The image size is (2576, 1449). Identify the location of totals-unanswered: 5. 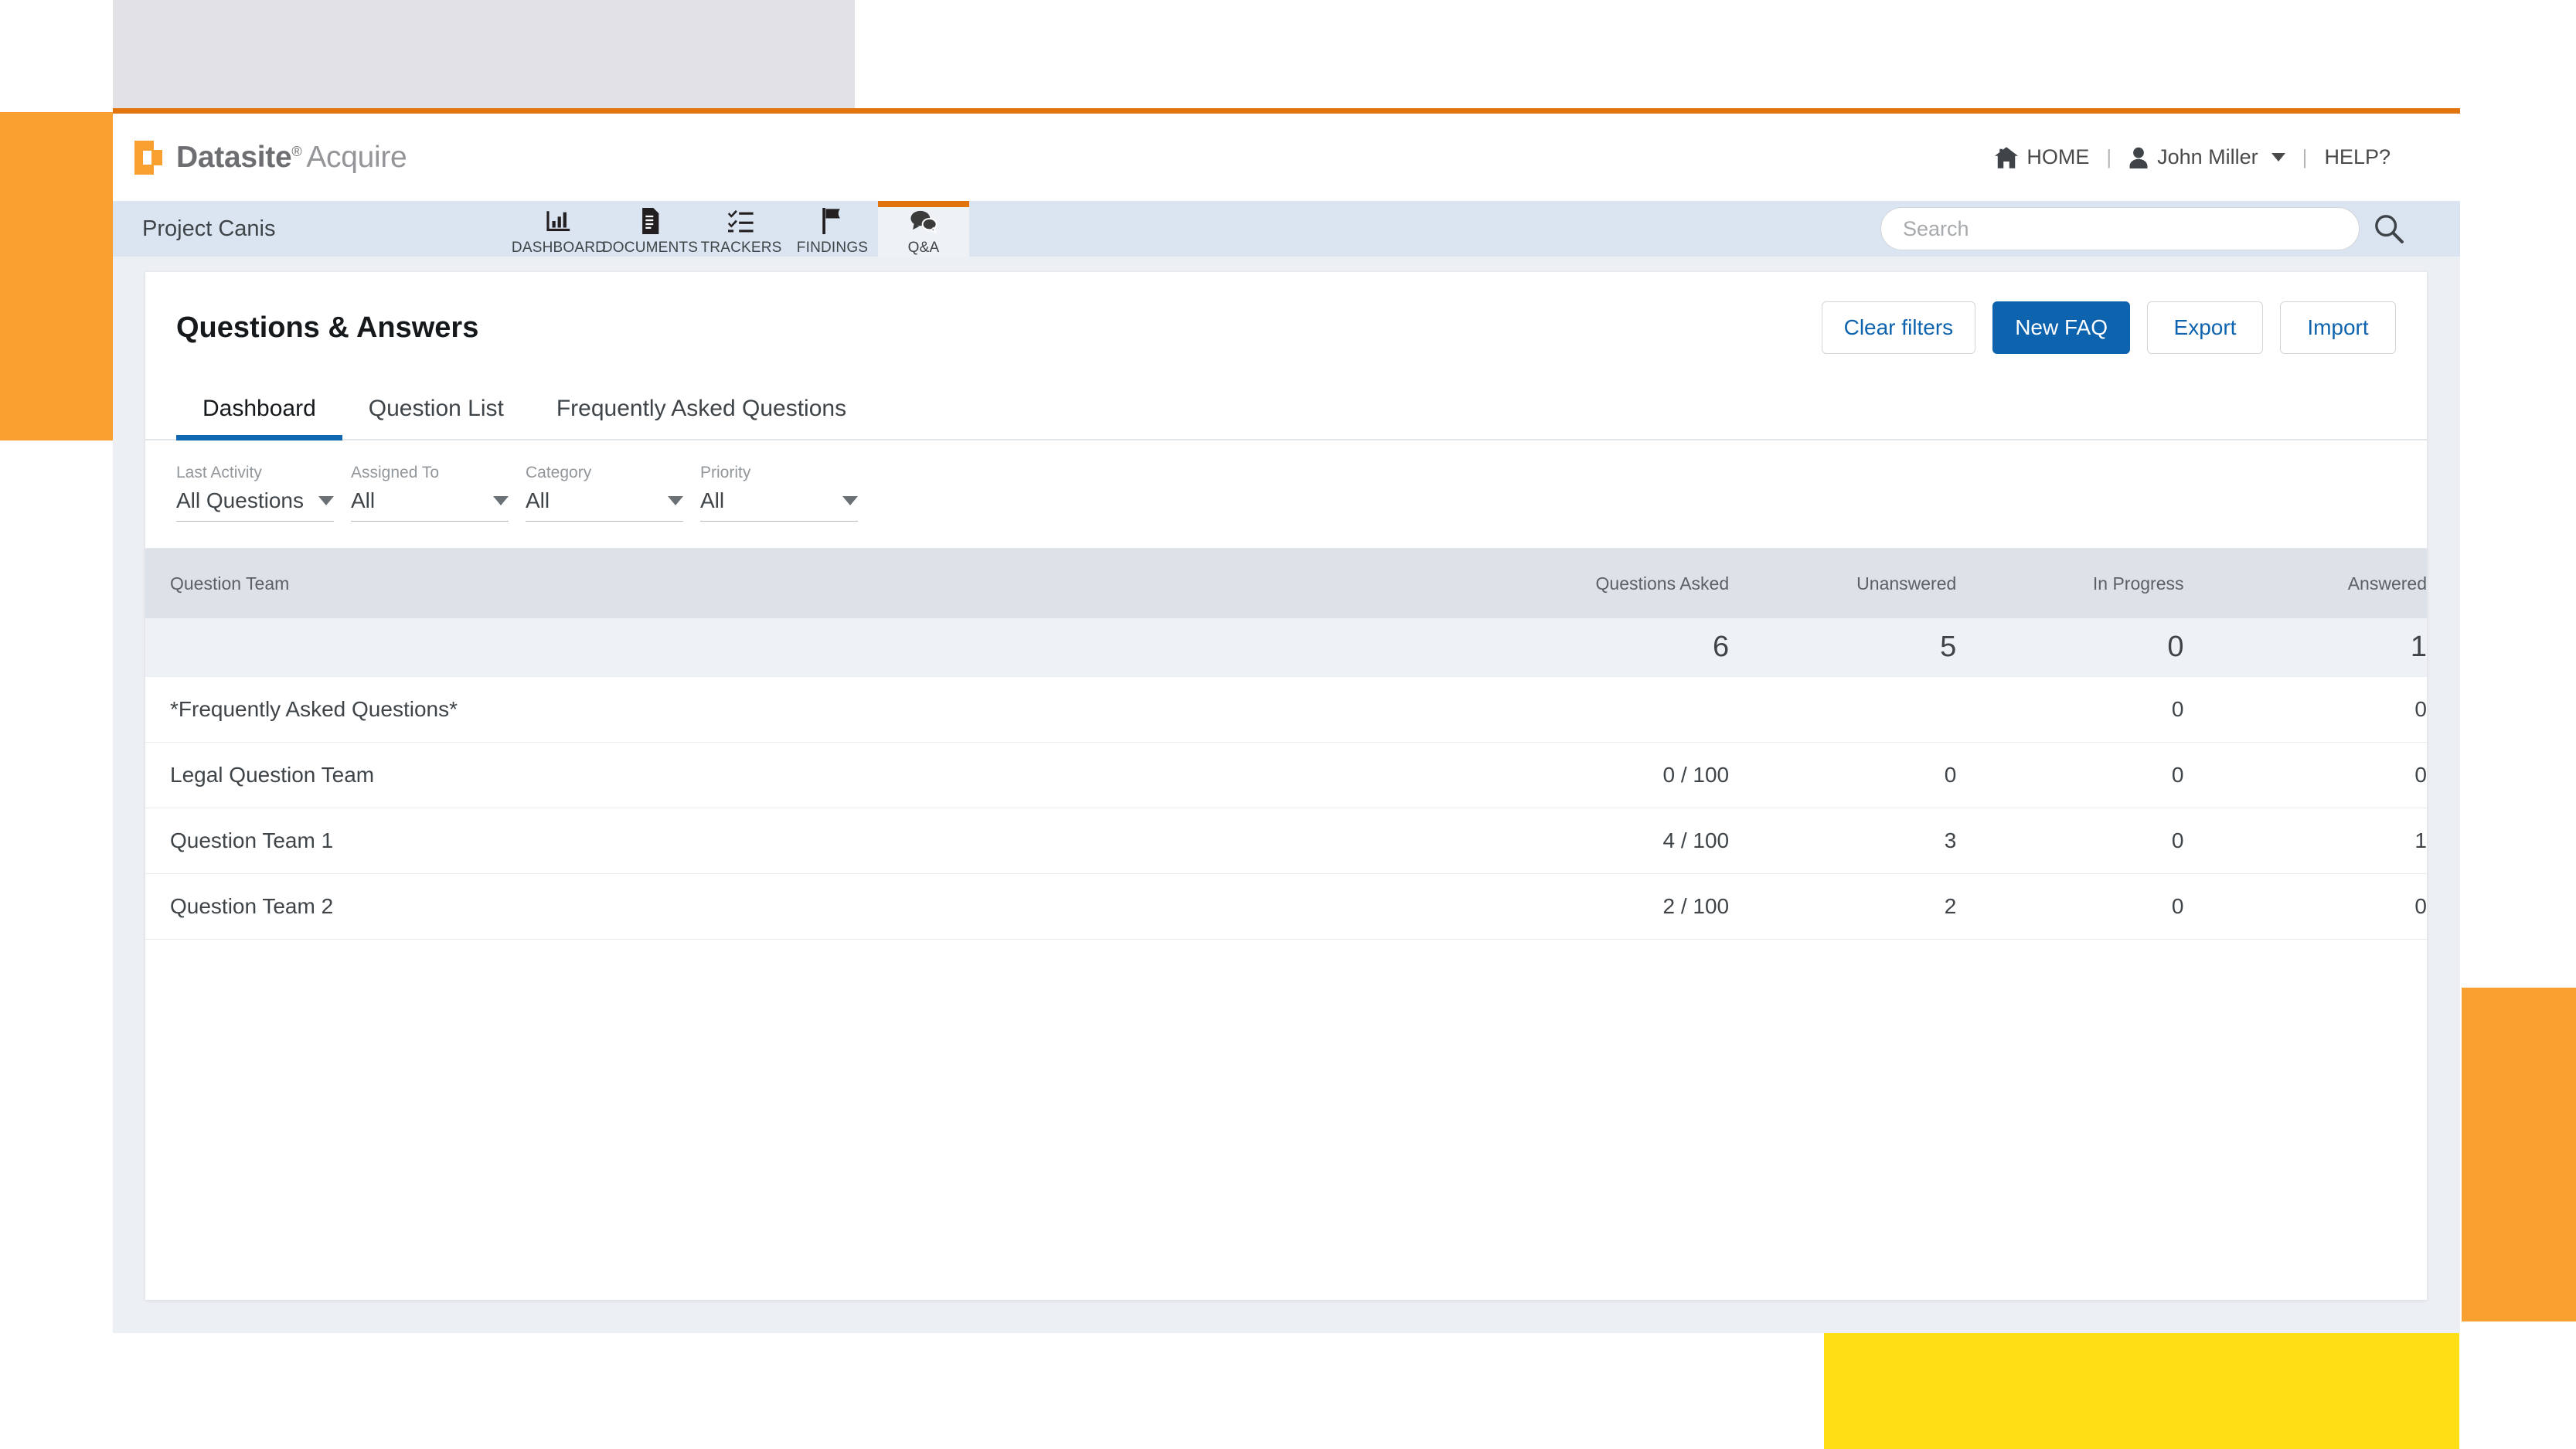
(1843, 648).